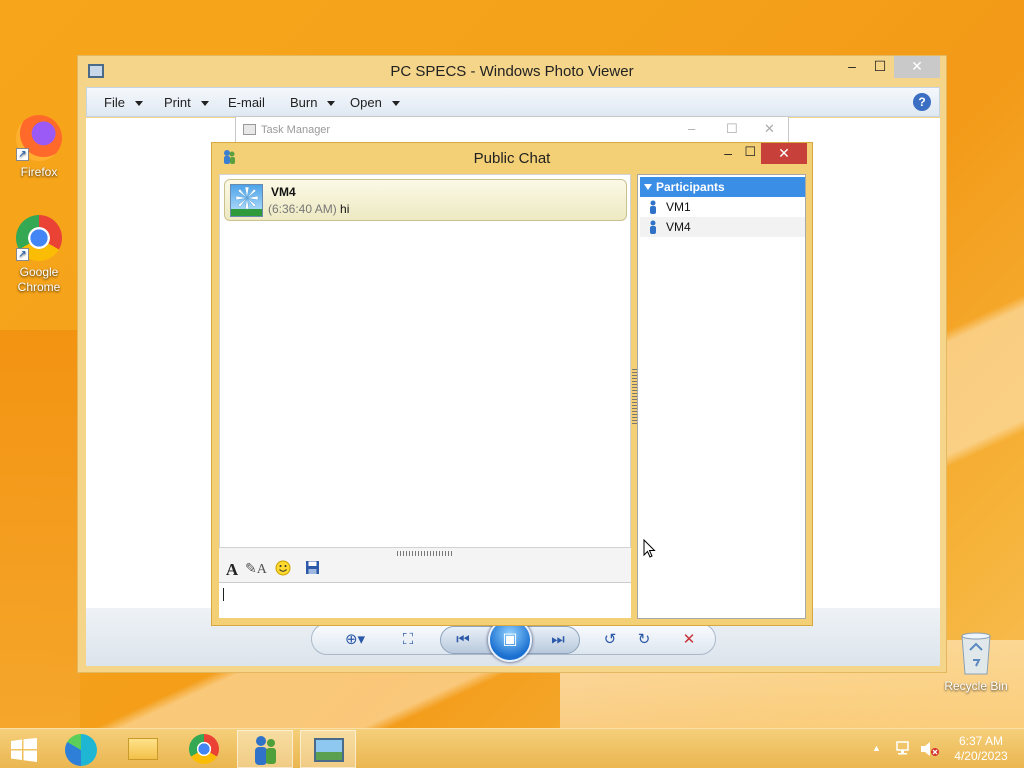 The height and width of the screenshot is (768, 1024). Describe the element at coordinates (976, 686) in the screenshot. I see `desktop-icon-label: Recycle Bin` at that location.